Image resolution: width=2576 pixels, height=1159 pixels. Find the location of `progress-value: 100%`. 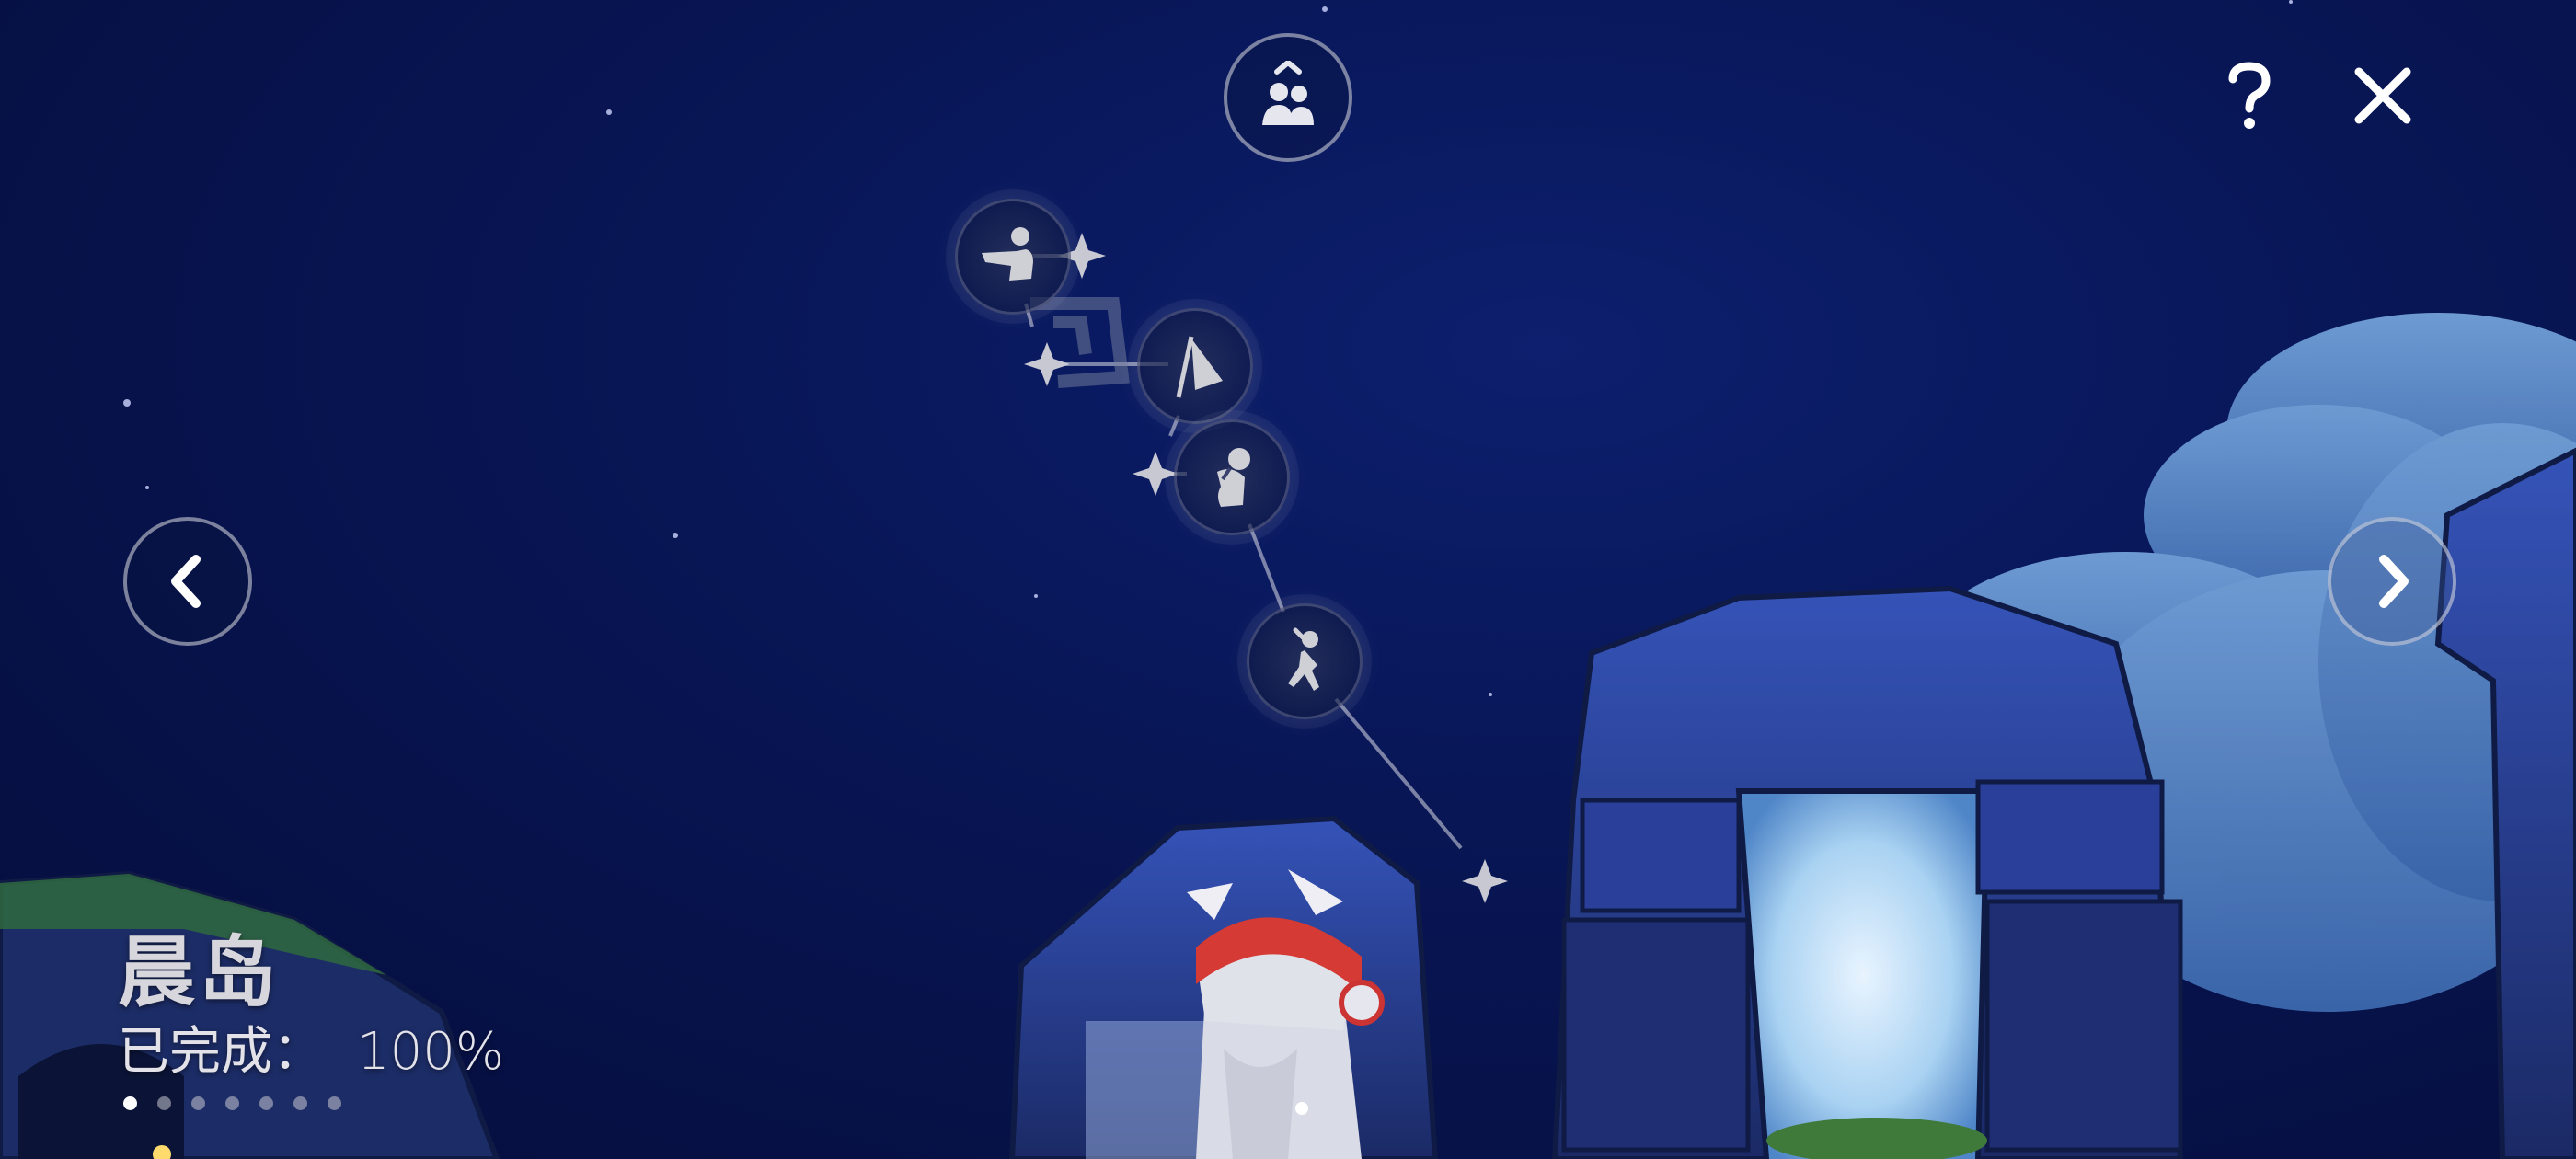

progress-value: 100% is located at coordinates (431, 1052).